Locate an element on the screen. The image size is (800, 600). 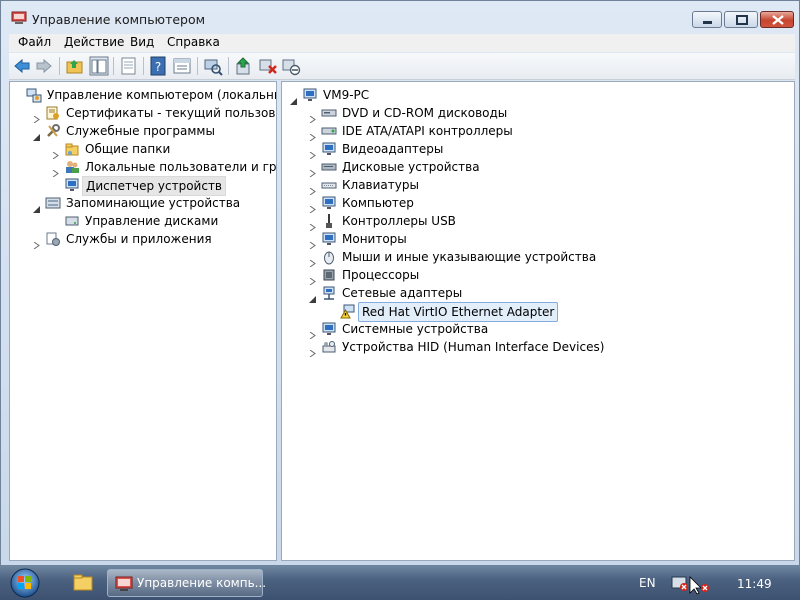
show-hide-console-tree-icon is located at coordinates (99, 66).